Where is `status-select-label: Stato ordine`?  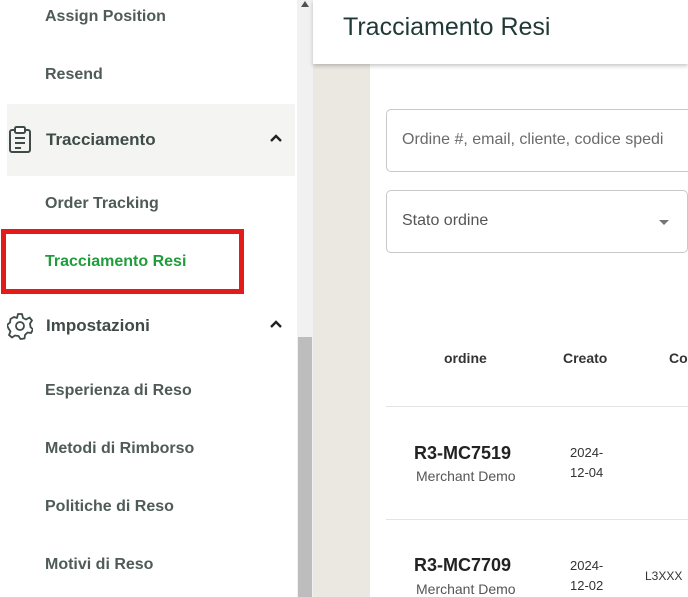 status-select-label: Stato ordine is located at coordinates (445, 220).